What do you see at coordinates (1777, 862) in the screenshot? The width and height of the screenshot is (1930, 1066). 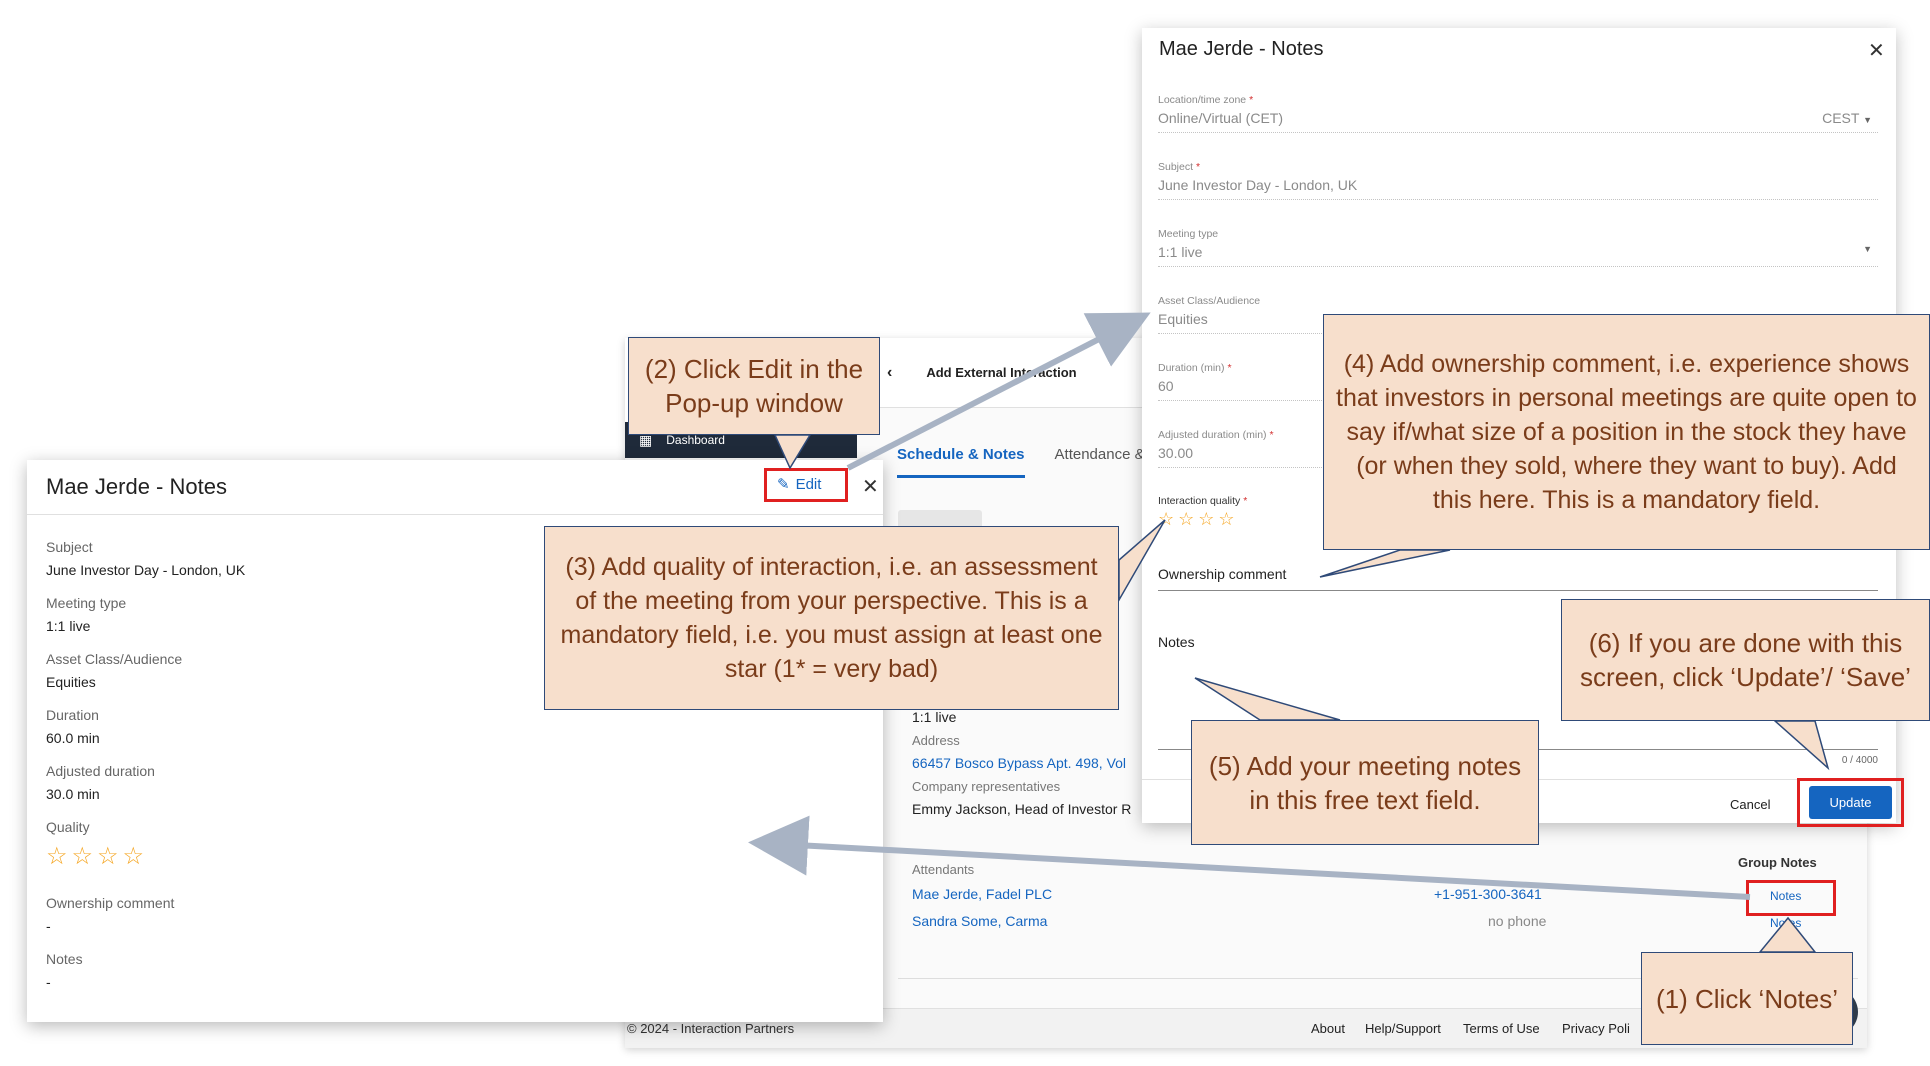 I see `group-notes-label: Group Notes` at bounding box center [1777, 862].